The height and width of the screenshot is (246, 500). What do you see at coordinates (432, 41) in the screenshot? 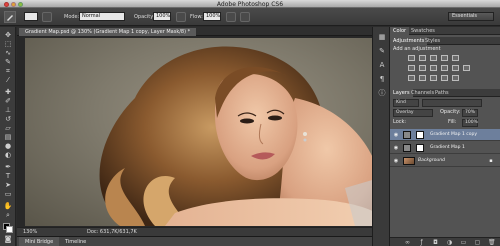
I see `tab-styles: Styles` at bounding box center [432, 41].